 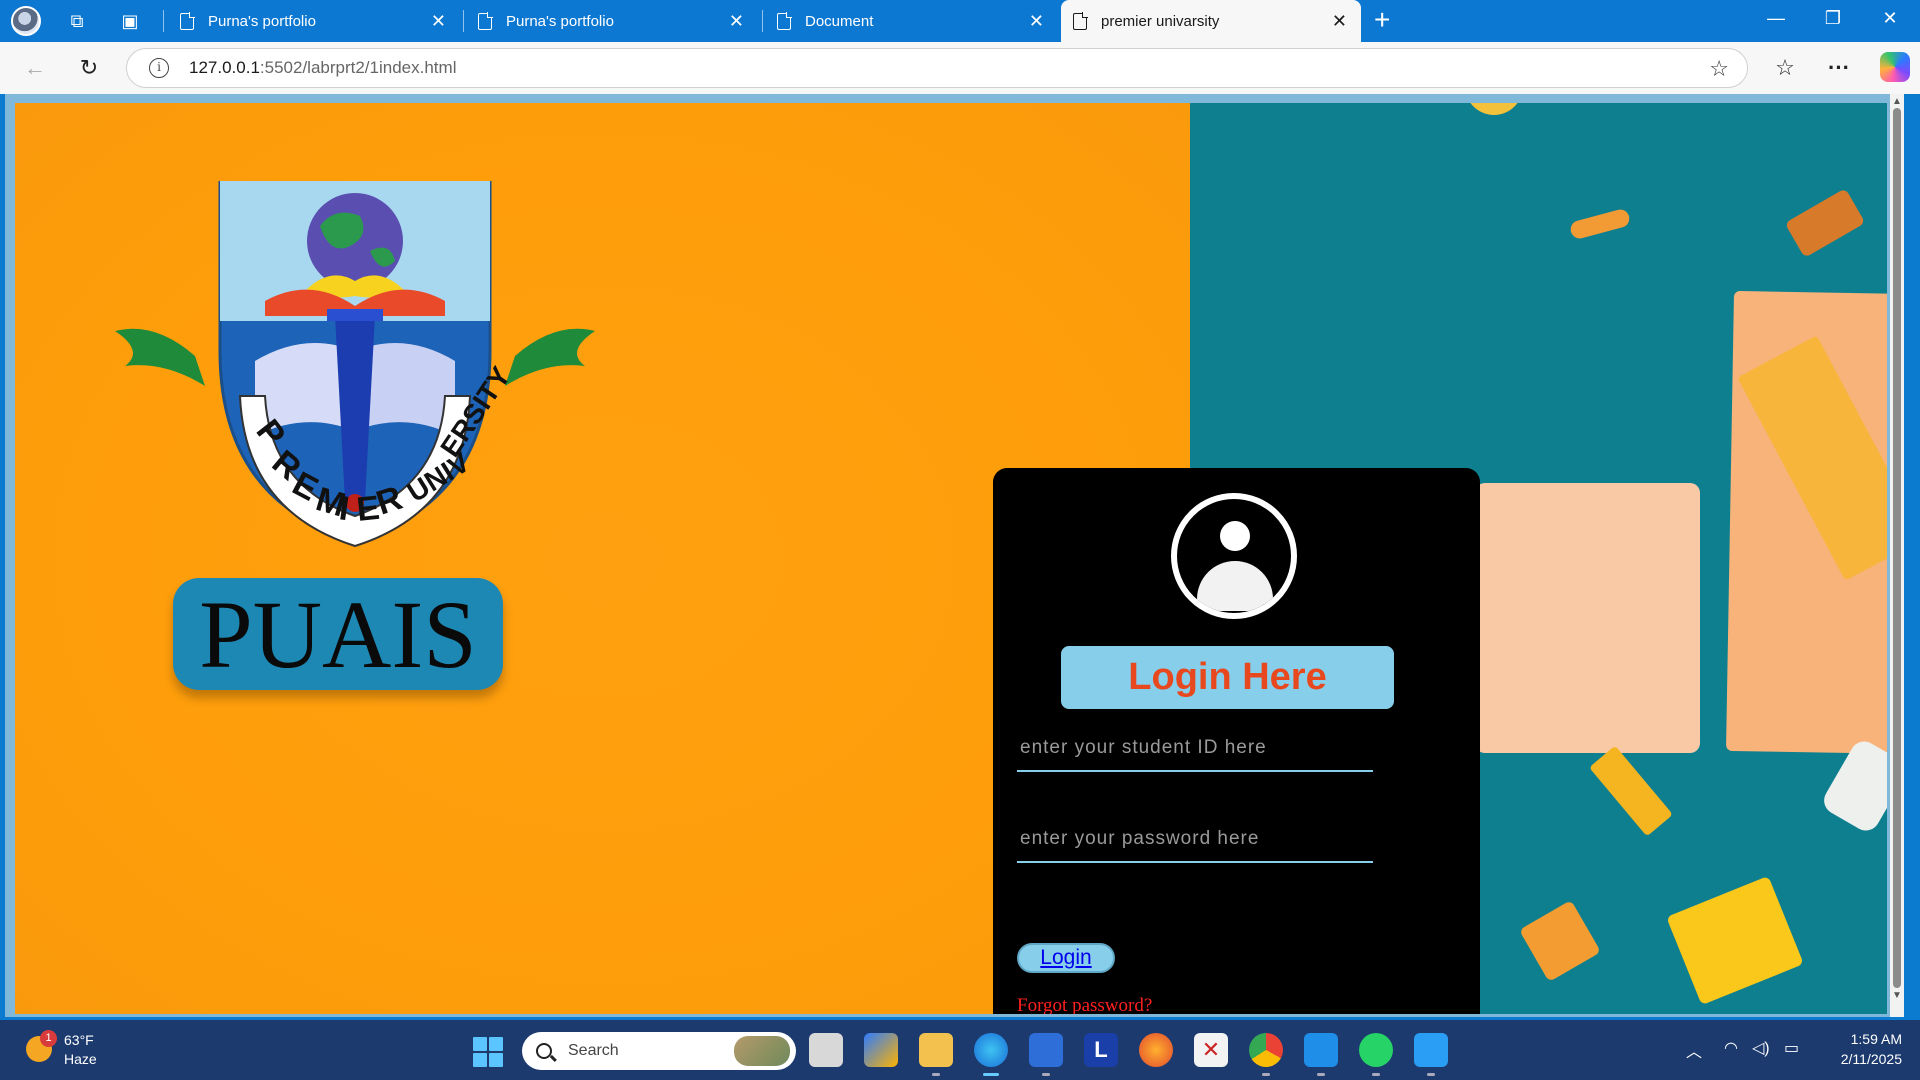 What do you see at coordinates (1587, 618) in the screenshot?
I see `sticky-note-decoration` at bounding box center [1587, 618].